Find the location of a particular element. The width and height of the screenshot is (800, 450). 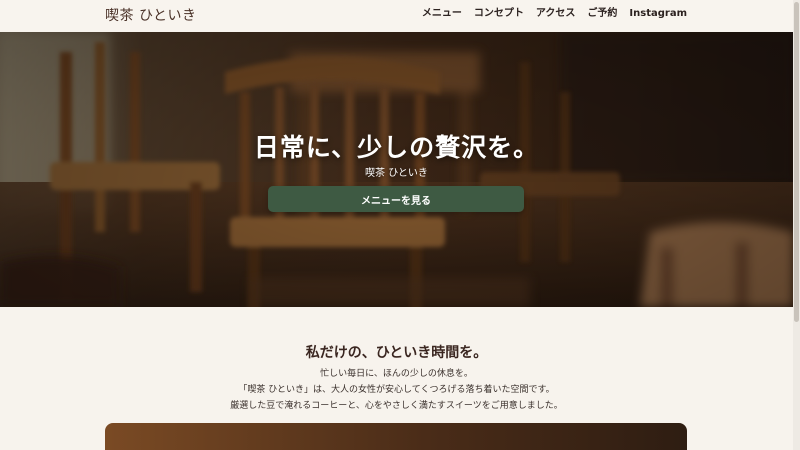

main-nav: メニュー コンセプト アクセス ご予約 Instagram is located at coordinates (554, 14).